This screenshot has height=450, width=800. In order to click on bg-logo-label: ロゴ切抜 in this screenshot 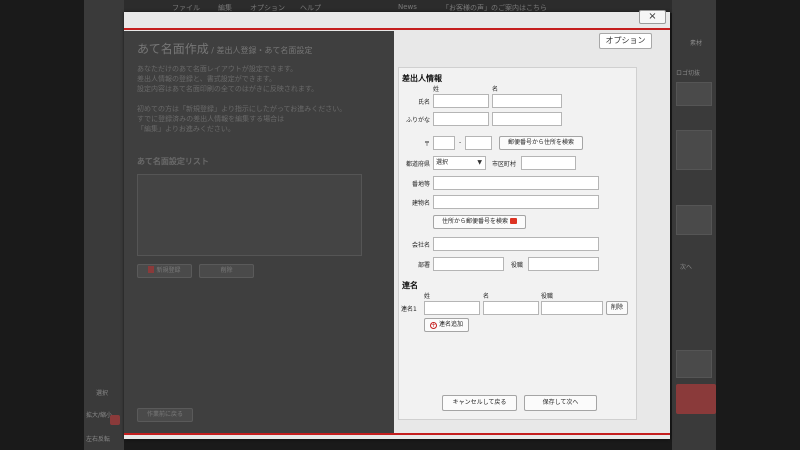, I will do `click(688, 73)`.